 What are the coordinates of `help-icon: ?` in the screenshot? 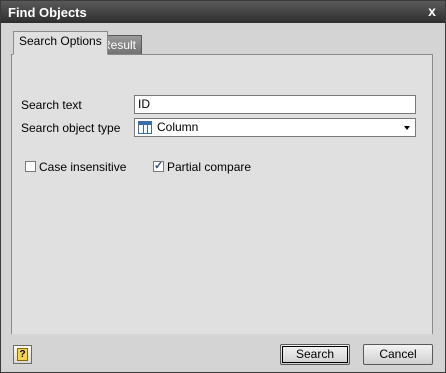 It's located at (22, 354).